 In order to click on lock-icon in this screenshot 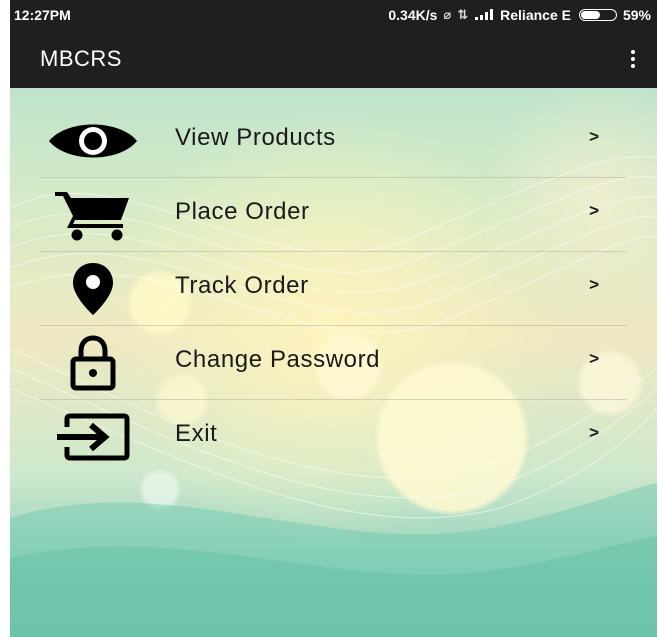, I will do `click(93, 363)`.